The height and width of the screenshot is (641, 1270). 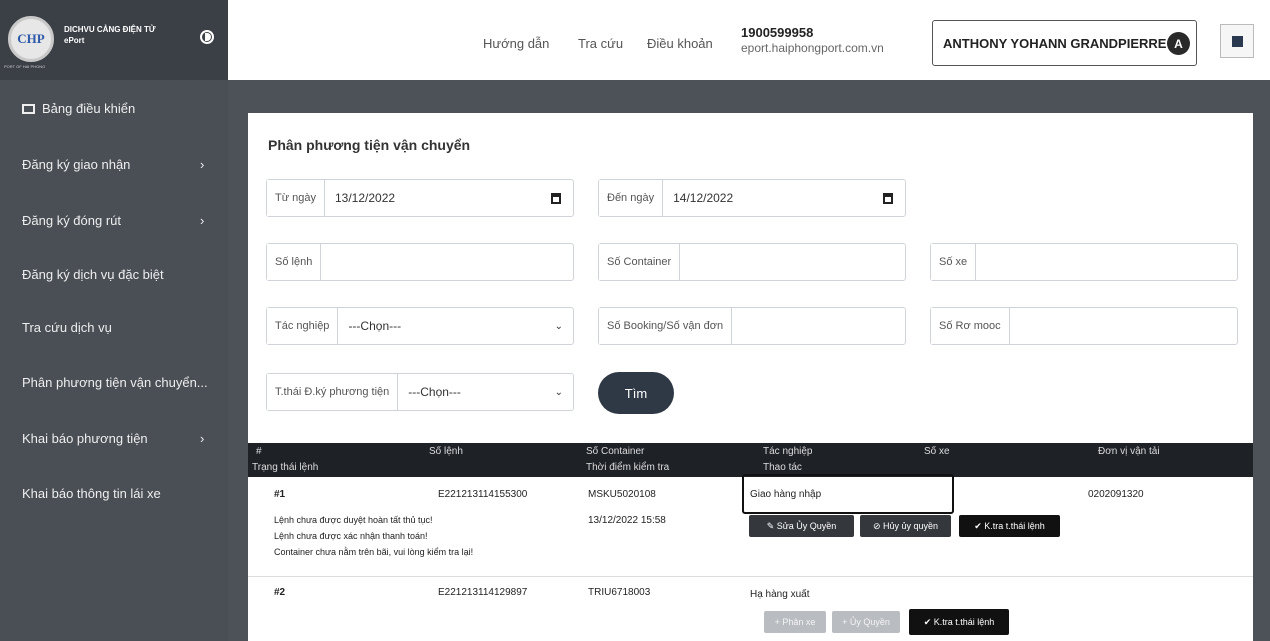 What do you see at coordinates (752, 198) in the screenshot?
I see `to-date-field: Đến ngày 14/12/2022` at bounding box center [752, 198].